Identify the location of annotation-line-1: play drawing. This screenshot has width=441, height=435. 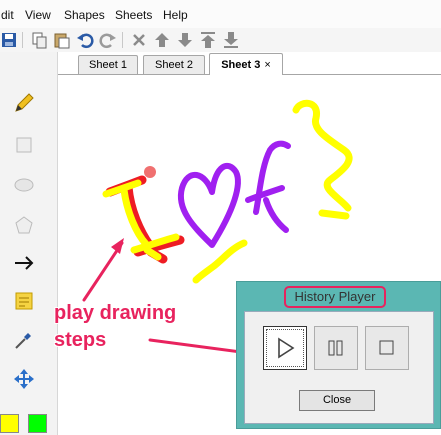
(115, 313).